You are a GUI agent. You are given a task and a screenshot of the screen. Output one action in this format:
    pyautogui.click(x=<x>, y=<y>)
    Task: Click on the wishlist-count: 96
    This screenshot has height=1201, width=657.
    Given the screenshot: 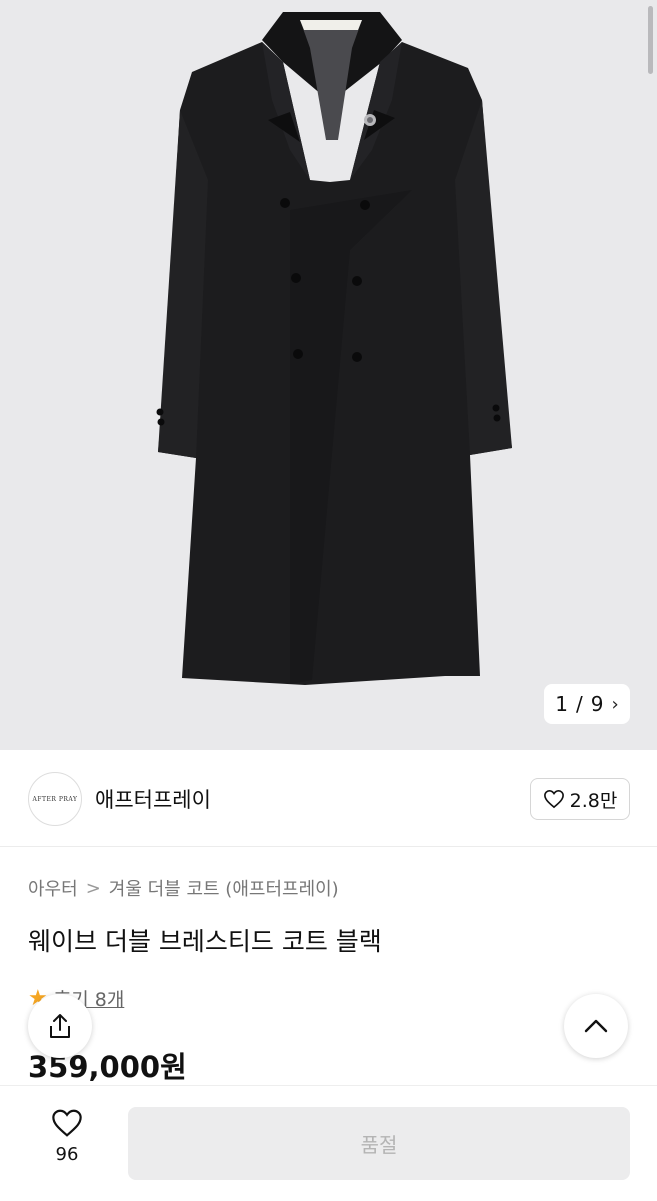 What is the action you would take?
    pyautogui.click(x=67, y=1154)
    